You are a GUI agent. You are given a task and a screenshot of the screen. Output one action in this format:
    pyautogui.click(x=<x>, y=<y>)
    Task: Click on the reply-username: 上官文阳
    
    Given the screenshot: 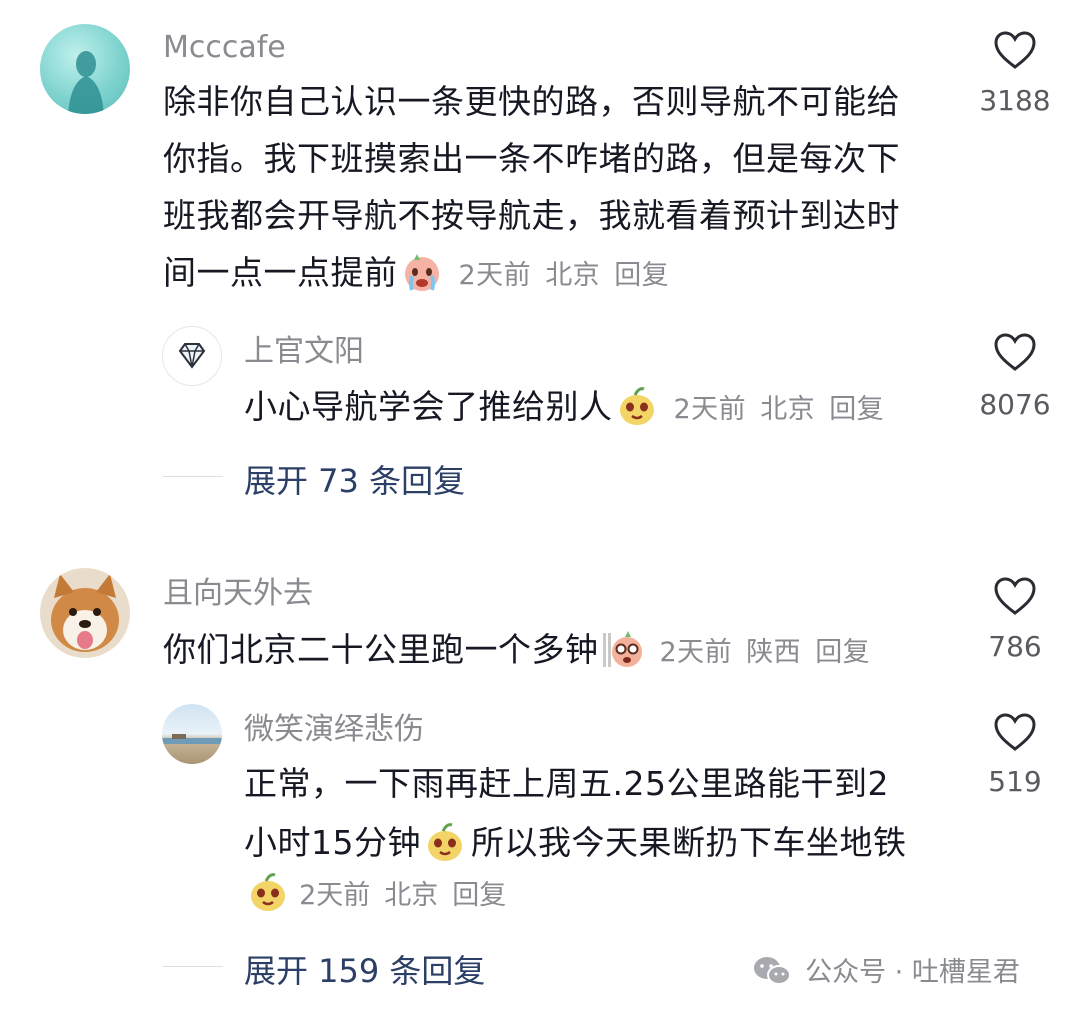 What is the action you would take?
    pyautogui.click(x=304, y=352)
    